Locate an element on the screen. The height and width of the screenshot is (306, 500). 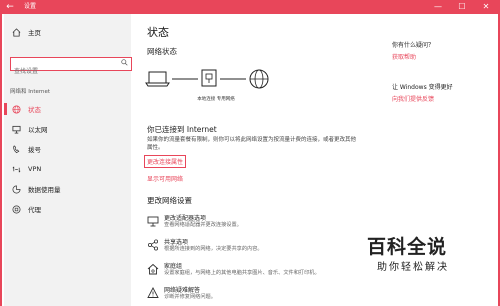
watermark-subtitle: 助你轻松解决 is located at coordinates (413, 267).